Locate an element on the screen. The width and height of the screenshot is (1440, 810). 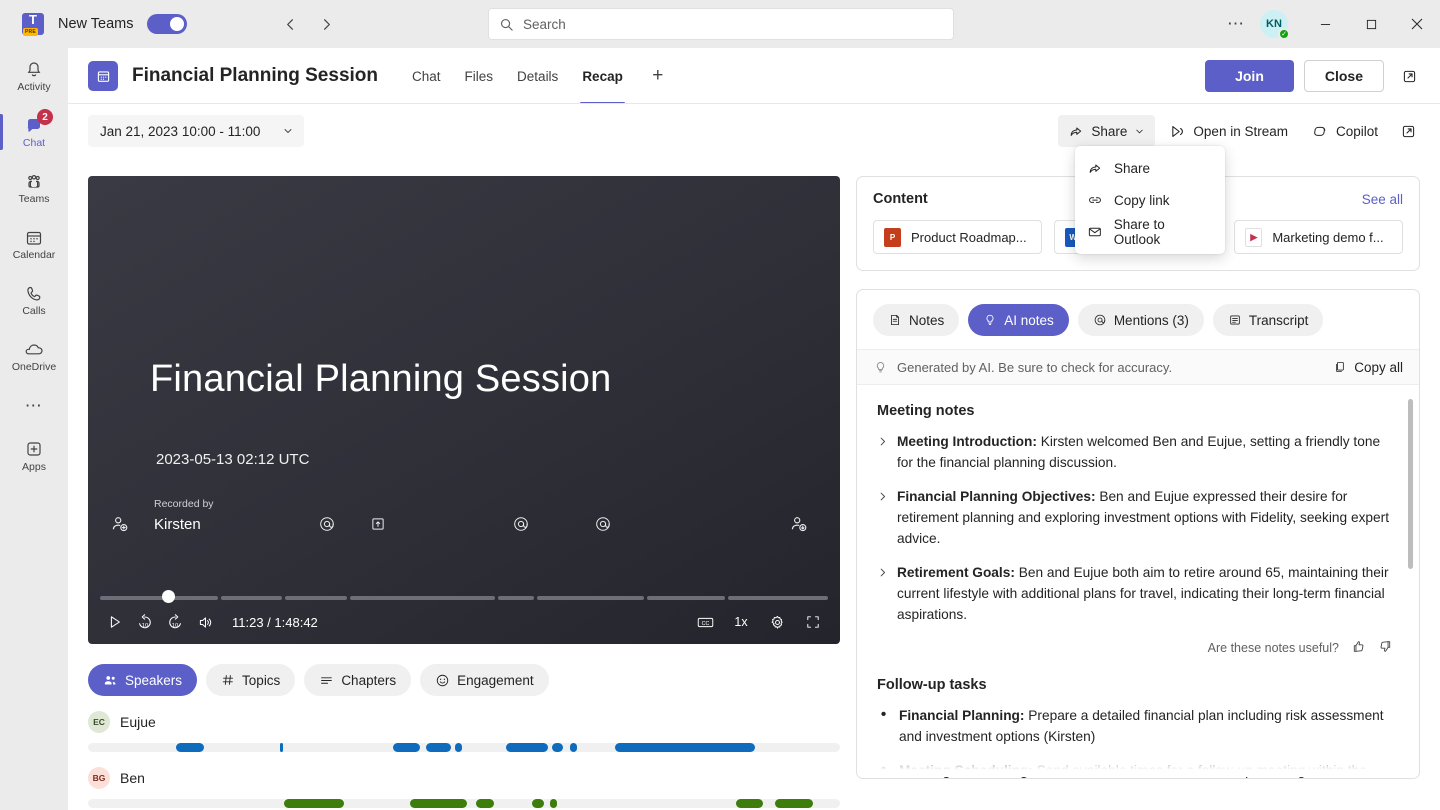
date-range-picker: Jan 21, 2023 10:00 - 11:00 is located at coordinates (196, 131).